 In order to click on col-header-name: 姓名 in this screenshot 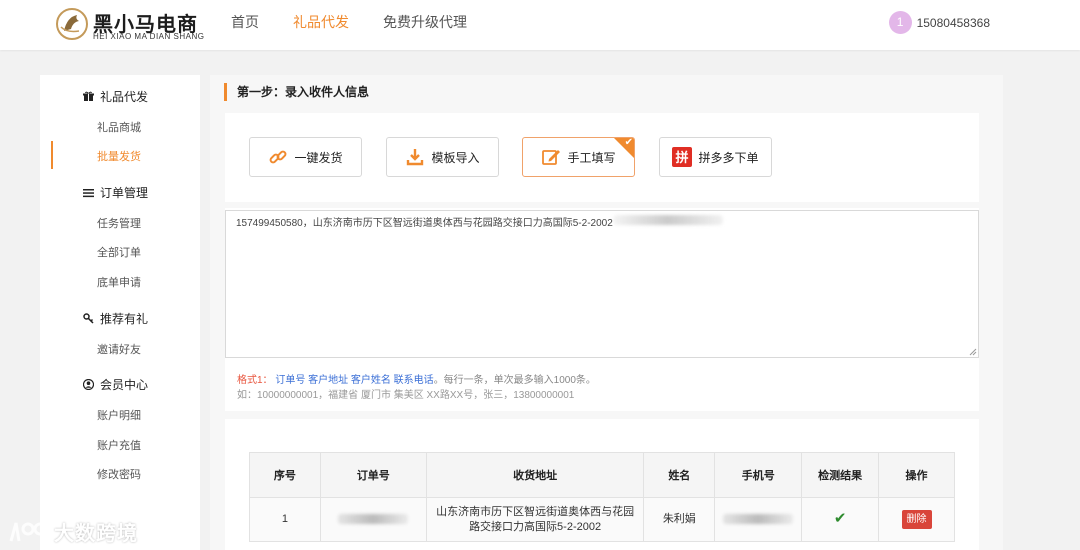, I will do `click(679, 475)`.